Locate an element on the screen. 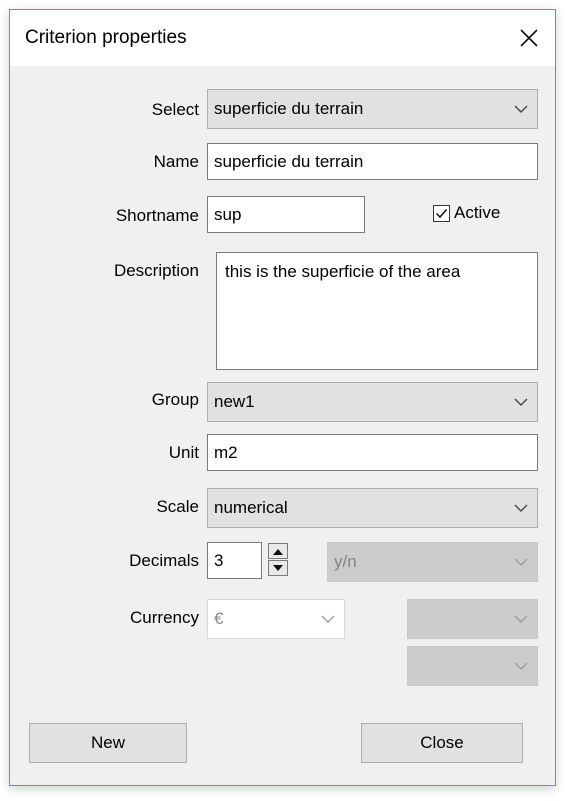 The image size is (565, 801). unit-value: m2 is located at coordinates (226, 452).